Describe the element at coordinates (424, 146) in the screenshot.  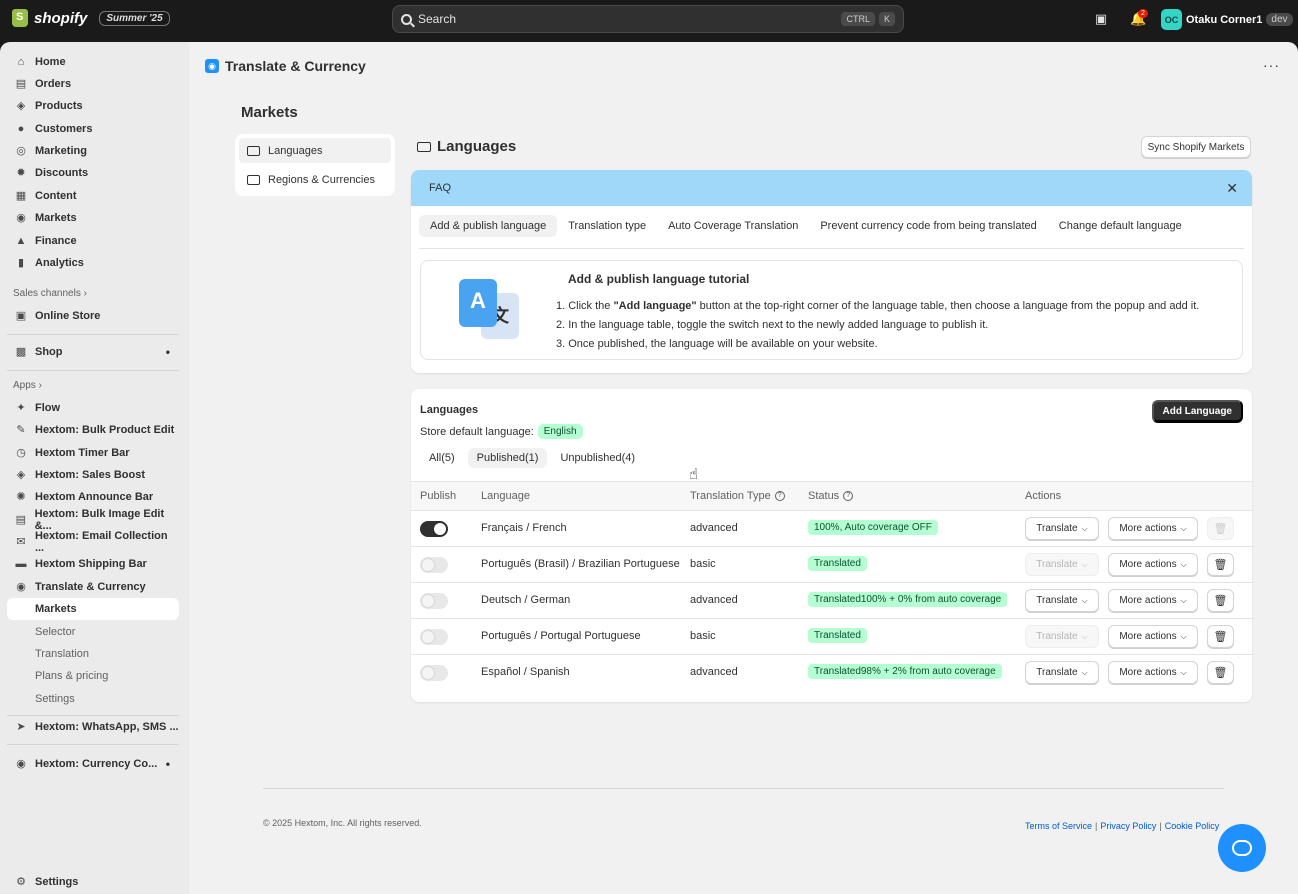
I see `language-icon` at that location.